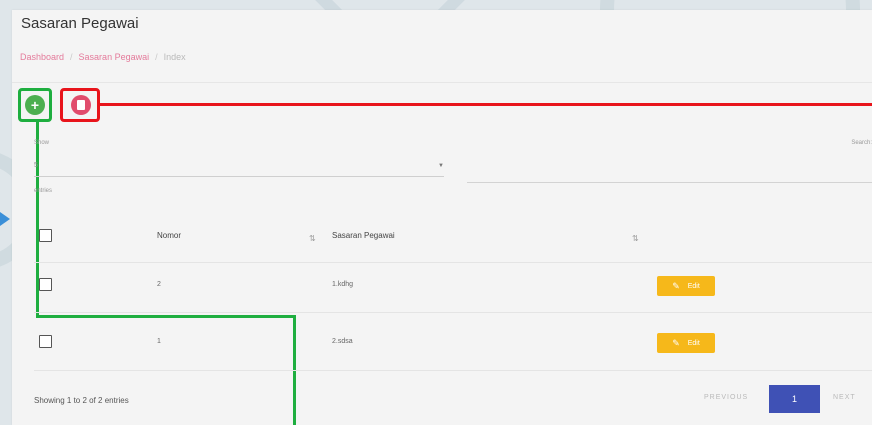 The width and height of the screenshot is (872, 425). Describe the element at coordinates (169, 235) in the screenshot. I see `column-header-nomor: Nomor` at that location.